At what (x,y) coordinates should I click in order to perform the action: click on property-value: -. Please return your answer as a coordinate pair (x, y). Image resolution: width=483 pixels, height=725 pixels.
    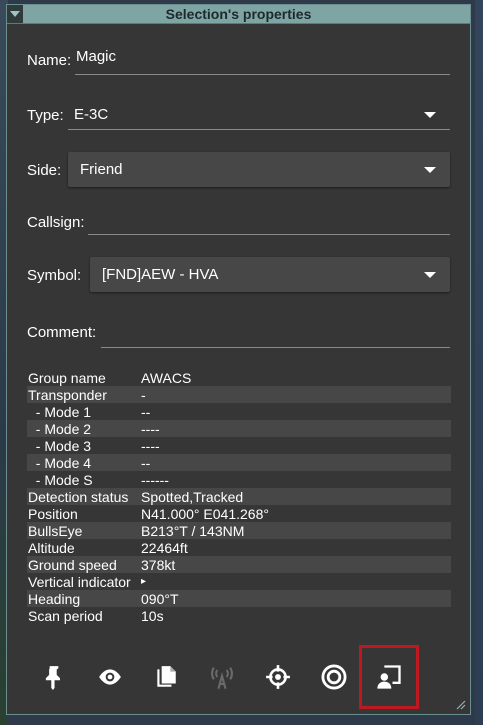
    Looking at the image, I should click on (143, 394).